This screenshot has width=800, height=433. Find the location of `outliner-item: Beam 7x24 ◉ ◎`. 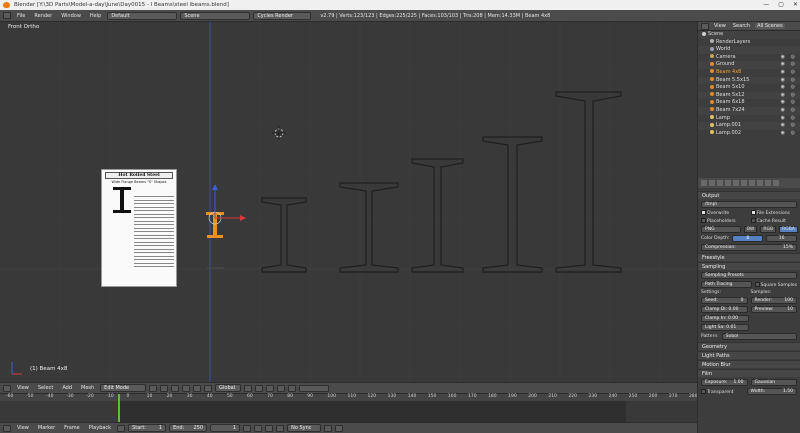

outliner-item: Beam 7x24 ◉ ◎ is located at coordinates (749, 110).